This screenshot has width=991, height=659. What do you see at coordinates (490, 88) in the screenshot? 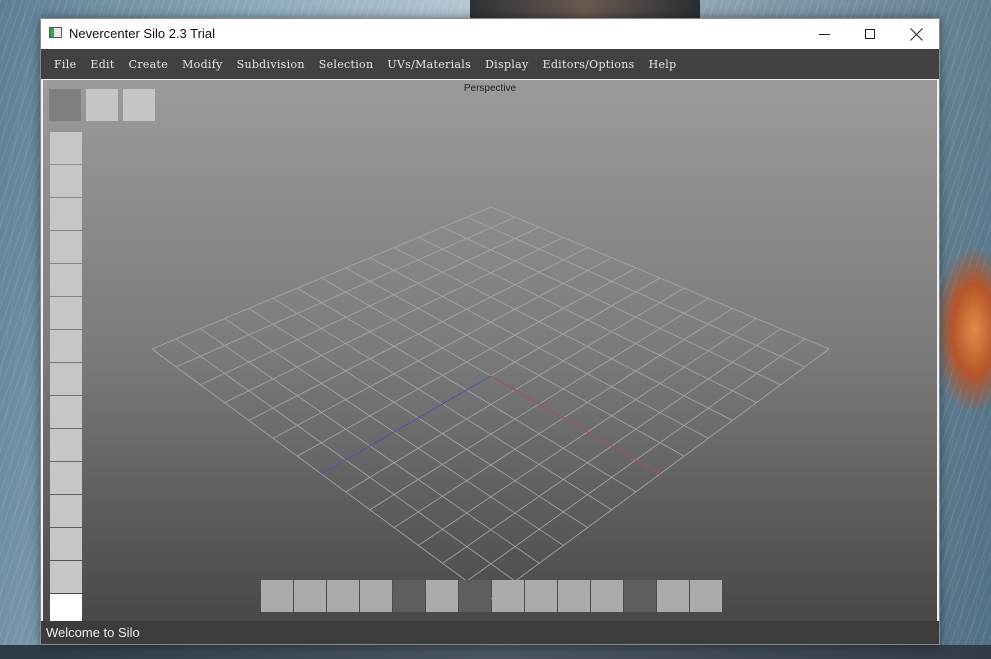
I see `viewport-label: Perspective` at bounding box center [490, 88].